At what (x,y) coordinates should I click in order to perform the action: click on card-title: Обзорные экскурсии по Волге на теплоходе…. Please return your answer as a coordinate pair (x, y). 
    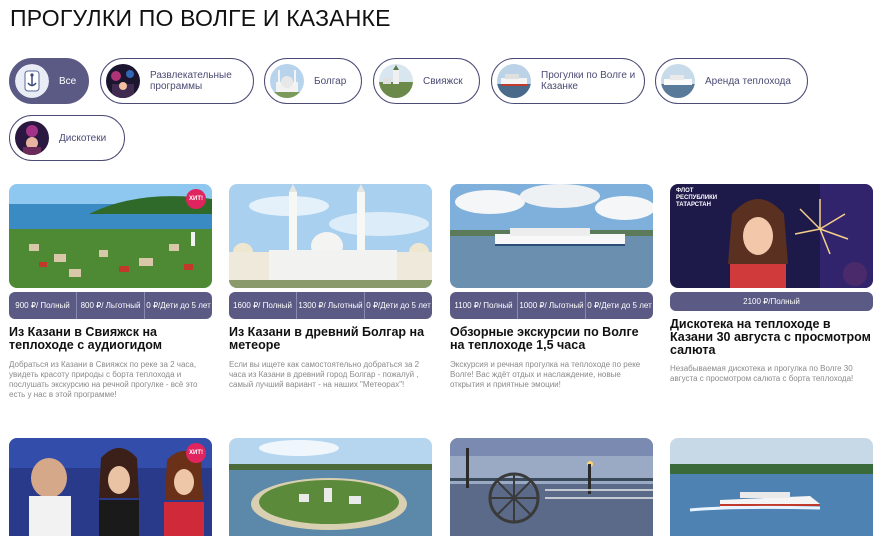
    Looking at the image, I should click on (551, 339).